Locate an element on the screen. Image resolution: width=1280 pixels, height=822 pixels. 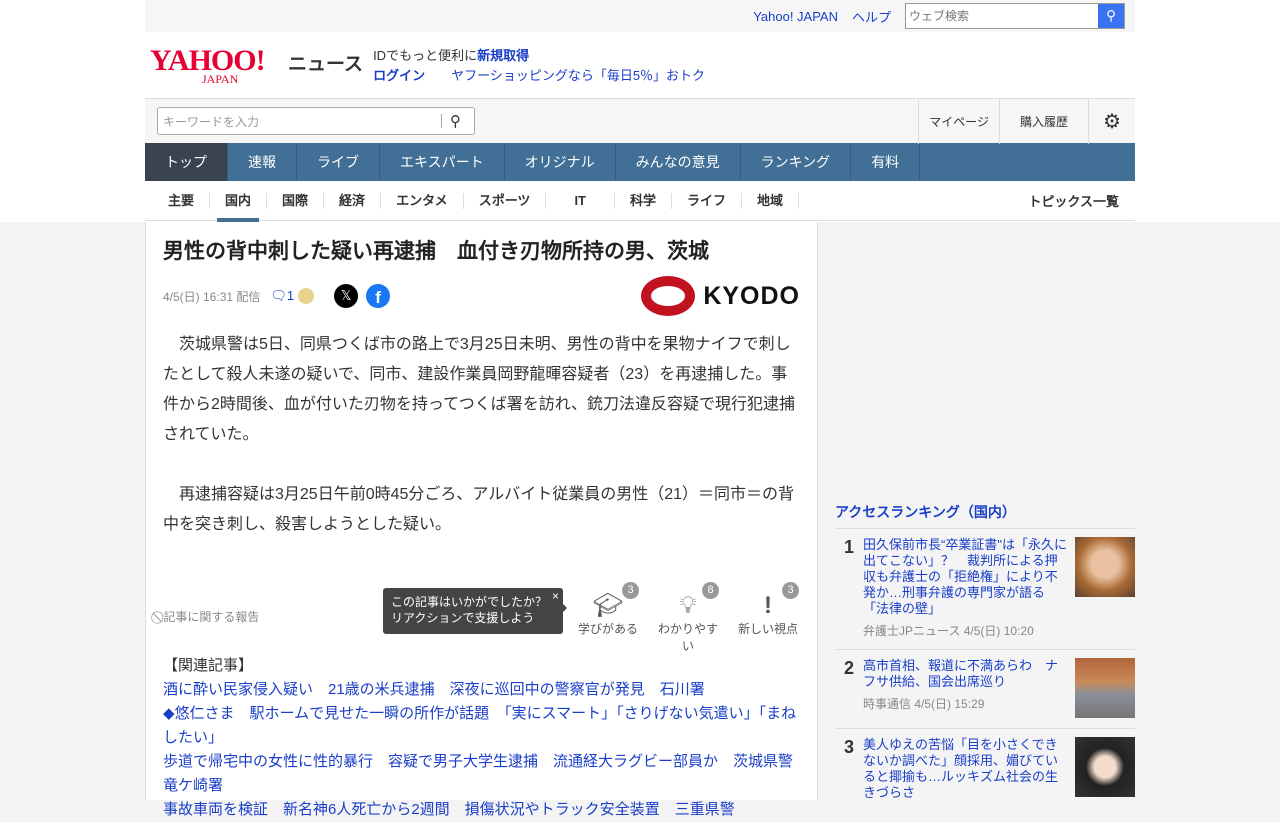
nav-top: トップ is located at coordinates (186, 162).